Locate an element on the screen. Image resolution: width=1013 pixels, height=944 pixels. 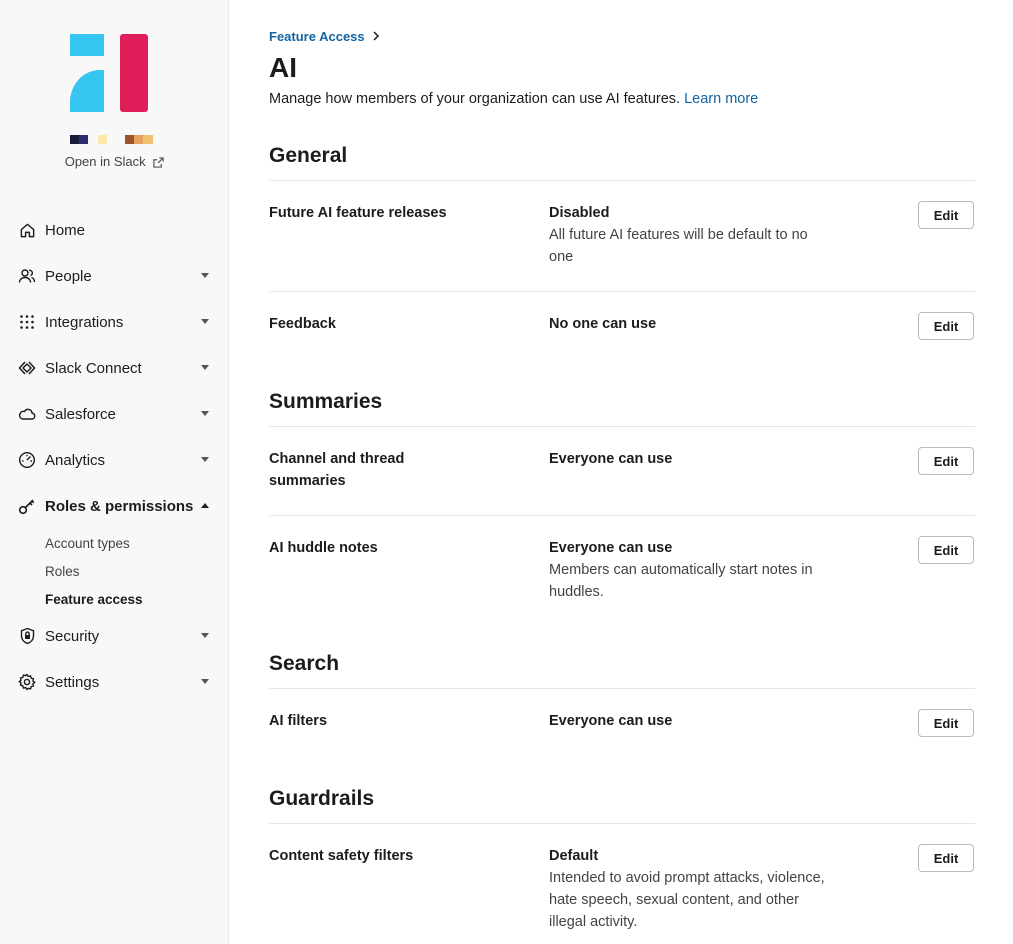
setting-value-ai-filters: Everyone can use is located at coordinates (699, 721).